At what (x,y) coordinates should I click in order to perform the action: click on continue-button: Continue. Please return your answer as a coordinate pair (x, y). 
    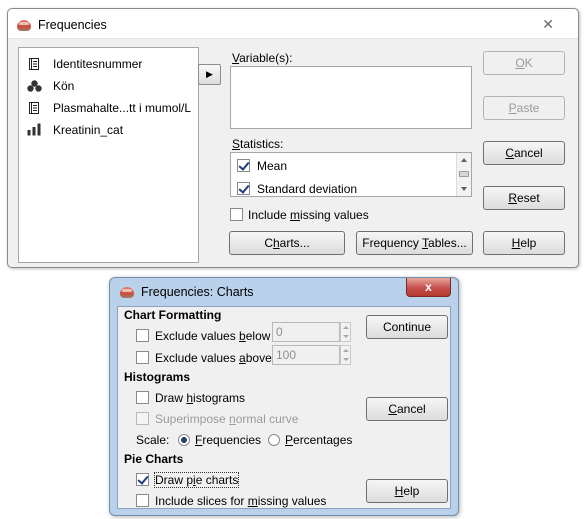
    Looking at the image, I should click on (407, 327).